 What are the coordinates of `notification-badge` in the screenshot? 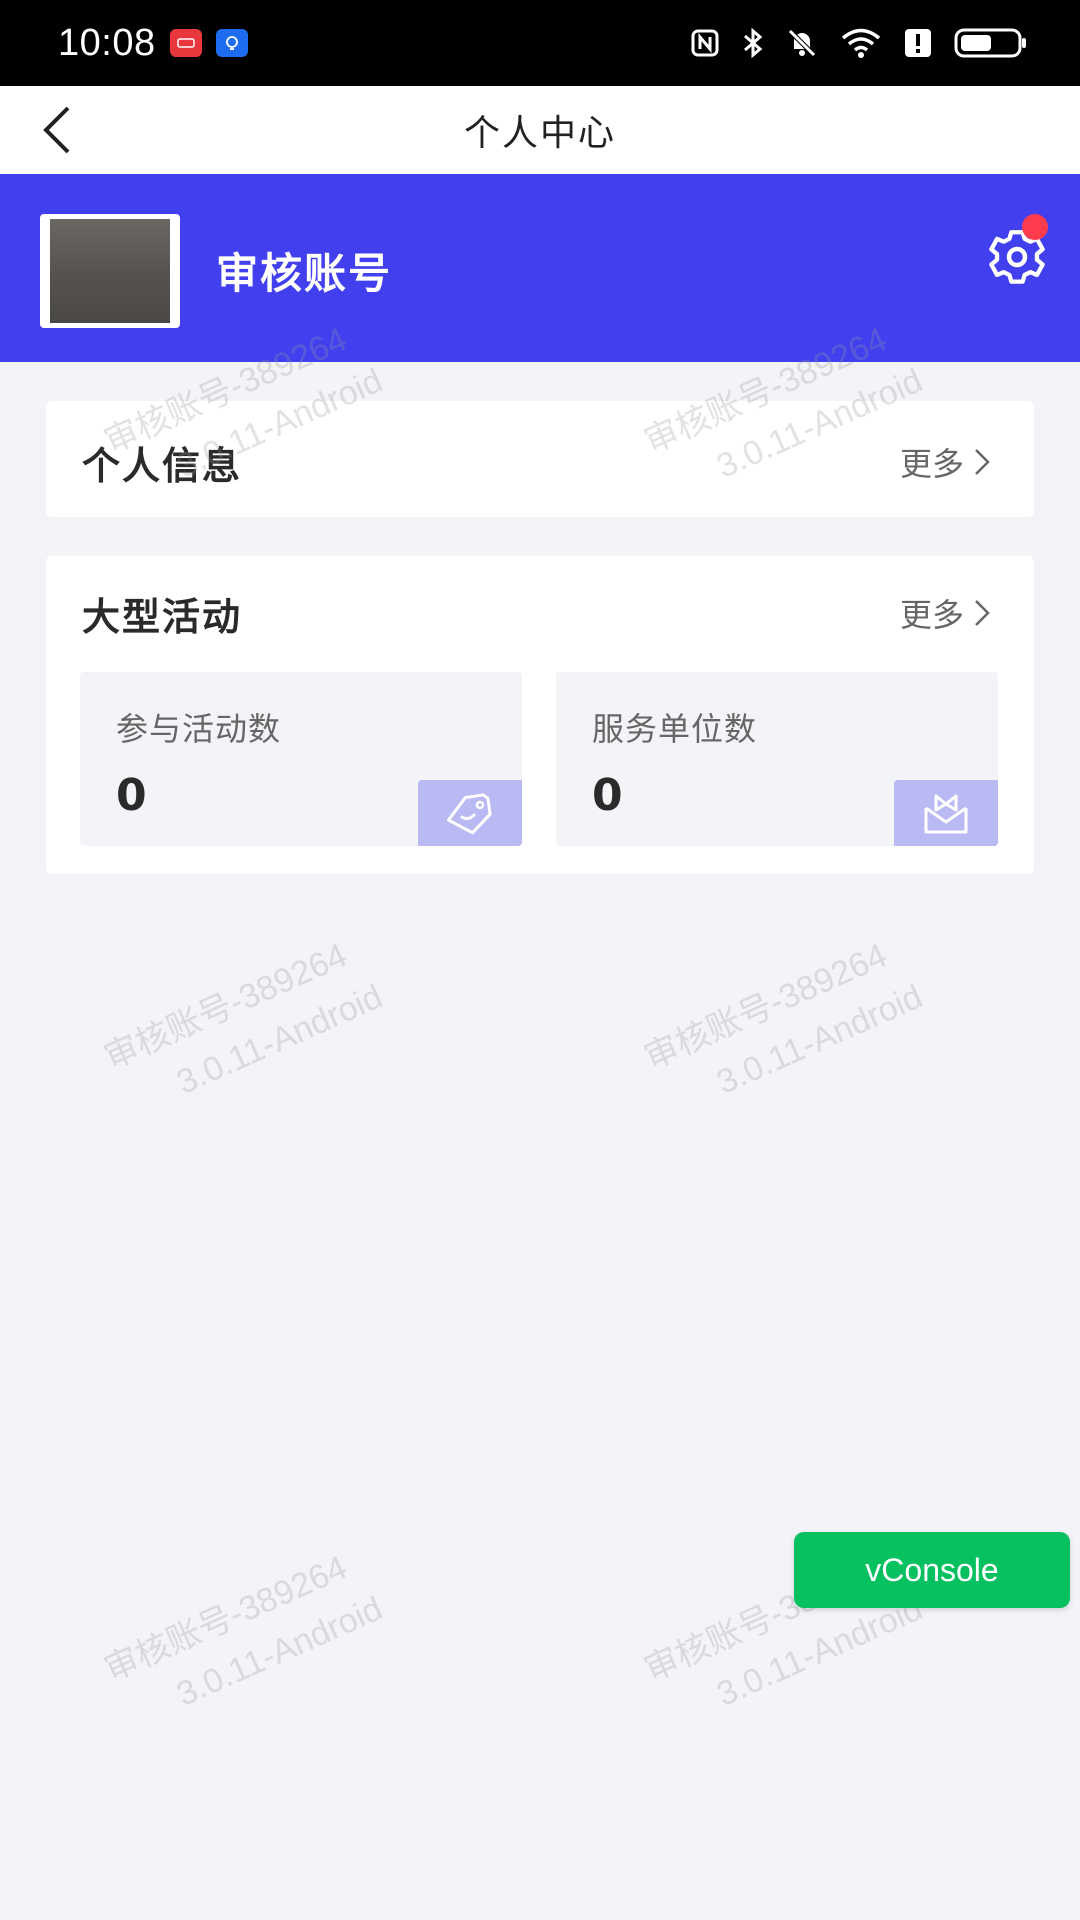 It's located at (1035, 227).